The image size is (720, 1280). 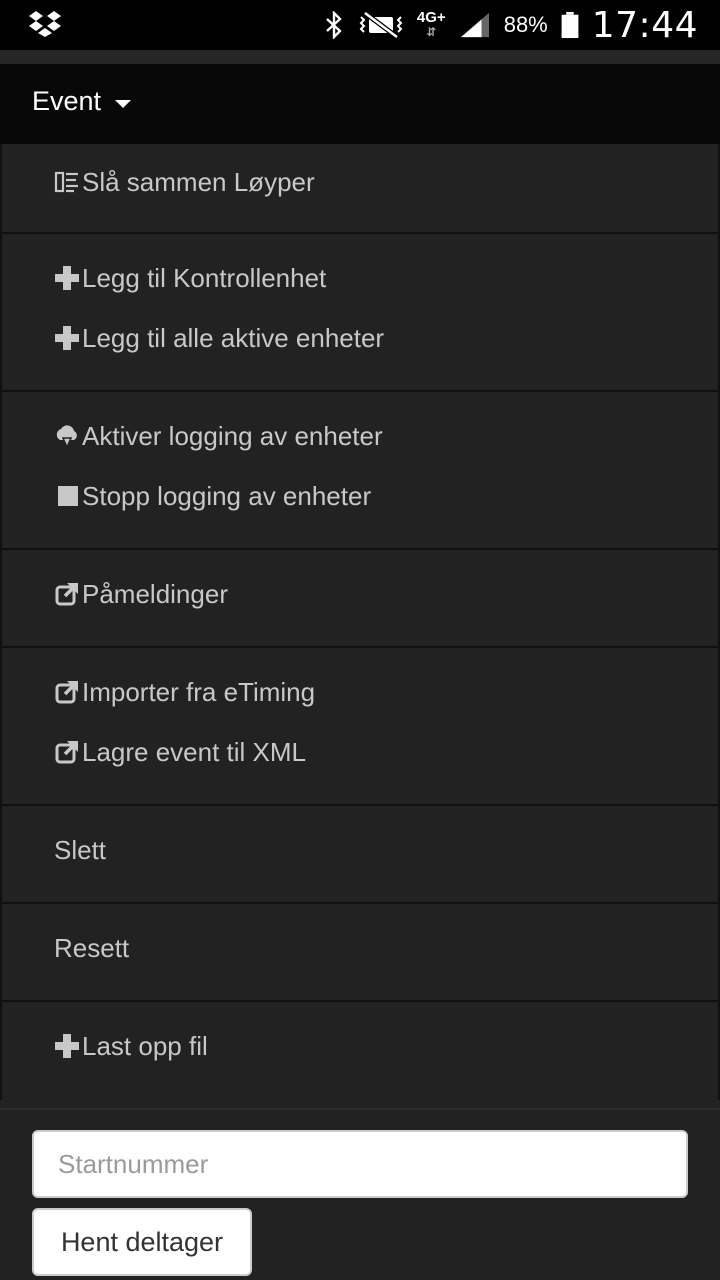 I want to click on fetch-participant-button: Hent deltager, so click(x=142, y=1242).